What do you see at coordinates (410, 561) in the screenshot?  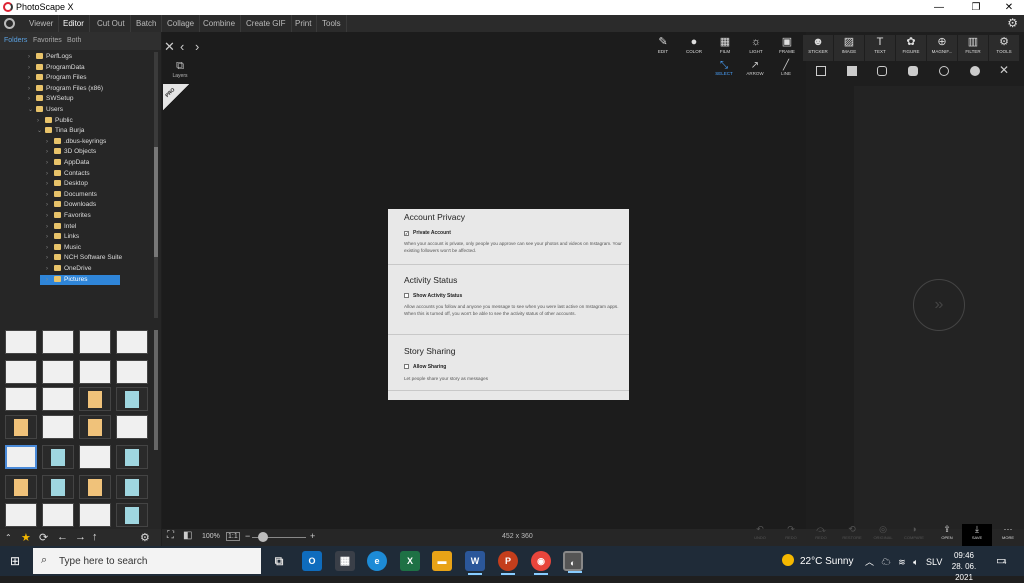 I see `excel-icon: X` at bounding box center [410, 561].